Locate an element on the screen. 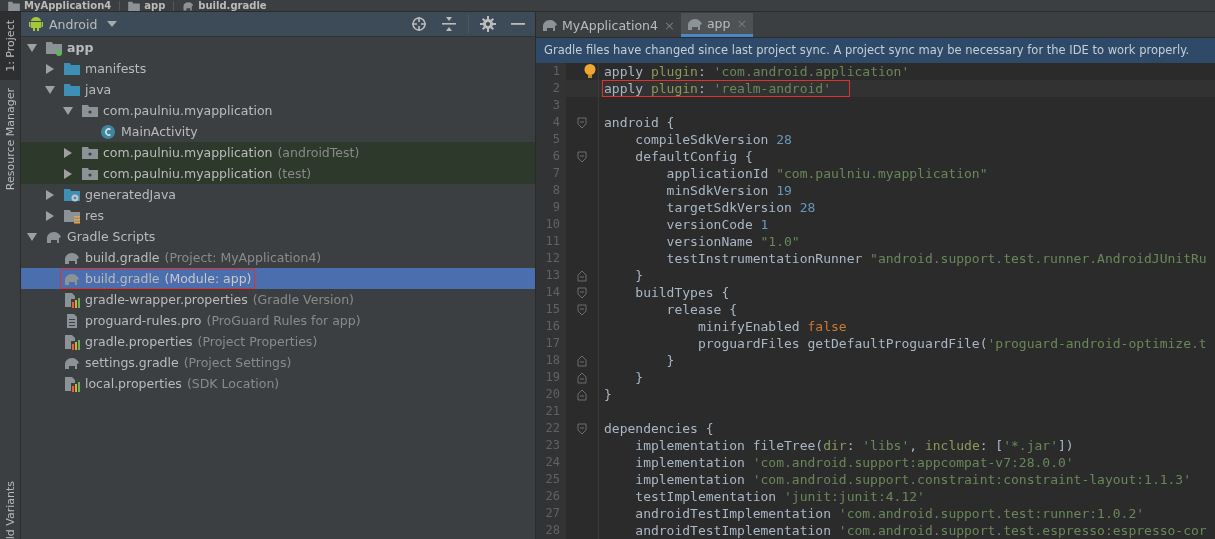  code-line: targetSdkVersion 28 is located at coordinates (741, 207).